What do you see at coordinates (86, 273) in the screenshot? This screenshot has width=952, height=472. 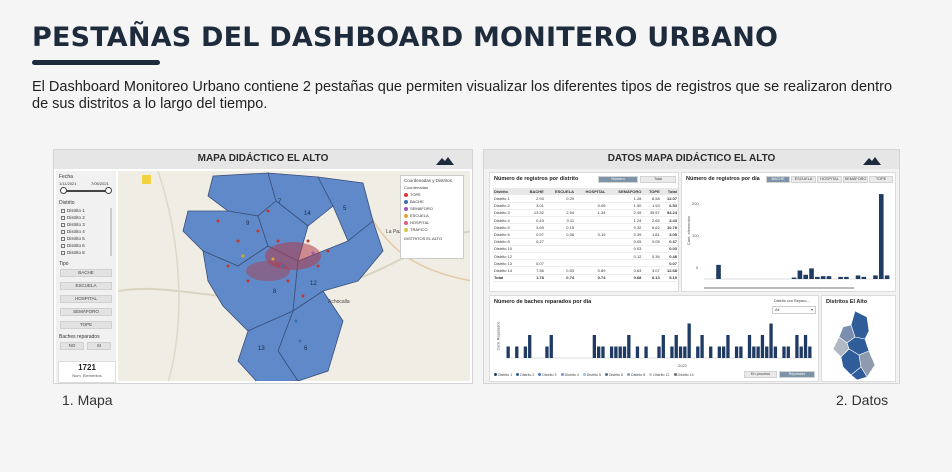 I see `type-button-bache: BACHE` at bounding box center [86, 273].